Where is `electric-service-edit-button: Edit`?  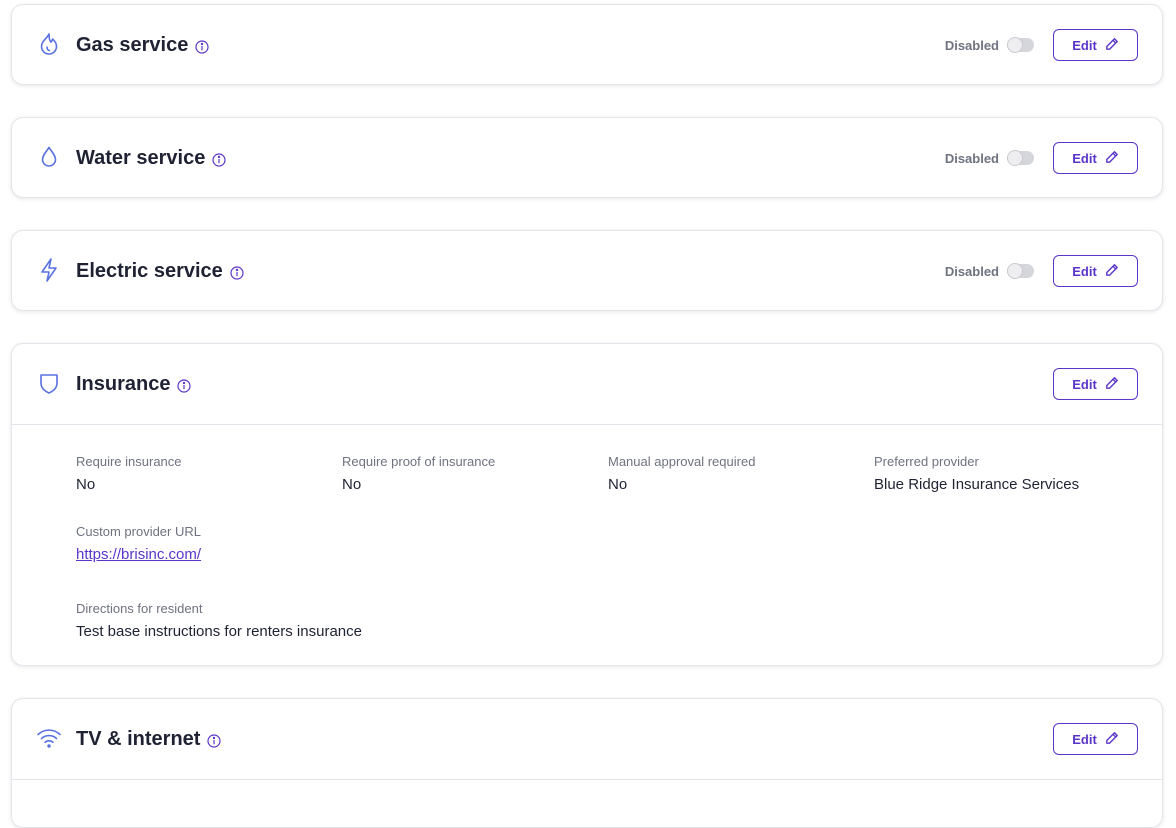
electric-service-edit-button: Edit is located at coordinates (1095, 271).